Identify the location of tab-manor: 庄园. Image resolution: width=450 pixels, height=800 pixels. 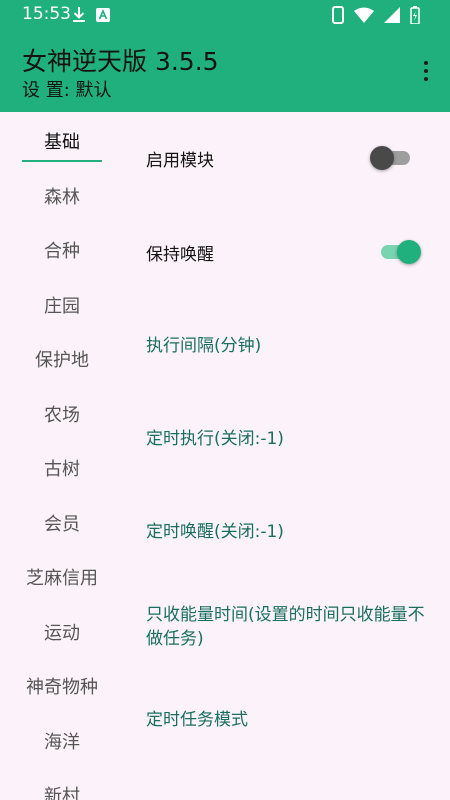
(62, 305).